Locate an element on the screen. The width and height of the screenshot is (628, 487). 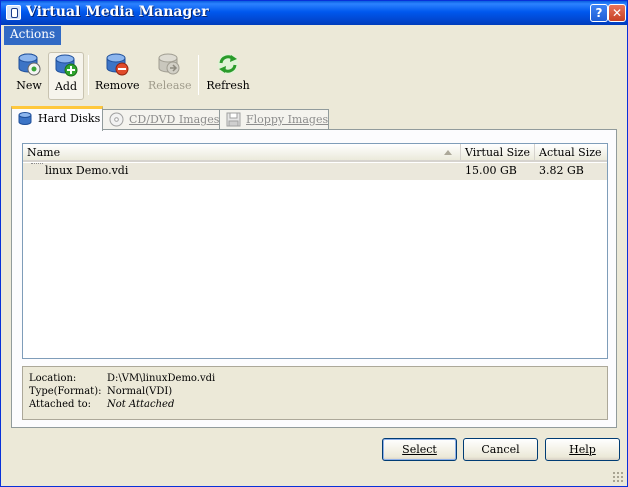
select-button: Select is located at coordinates (419, 449).